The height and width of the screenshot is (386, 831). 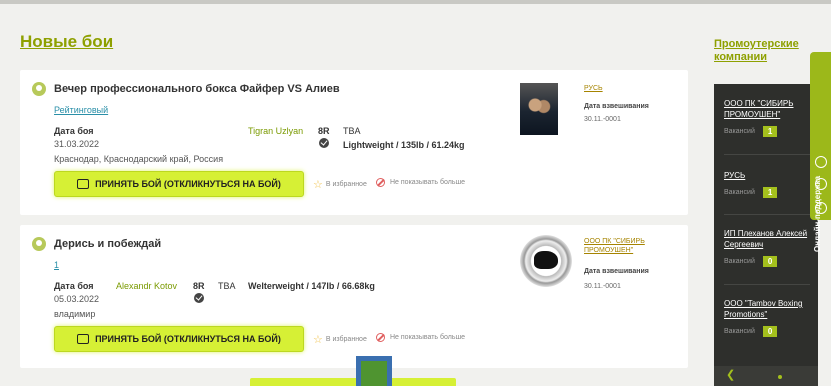 I want to click on opponent-link: Tigran Uzlyan, so click(x=275, y=131).